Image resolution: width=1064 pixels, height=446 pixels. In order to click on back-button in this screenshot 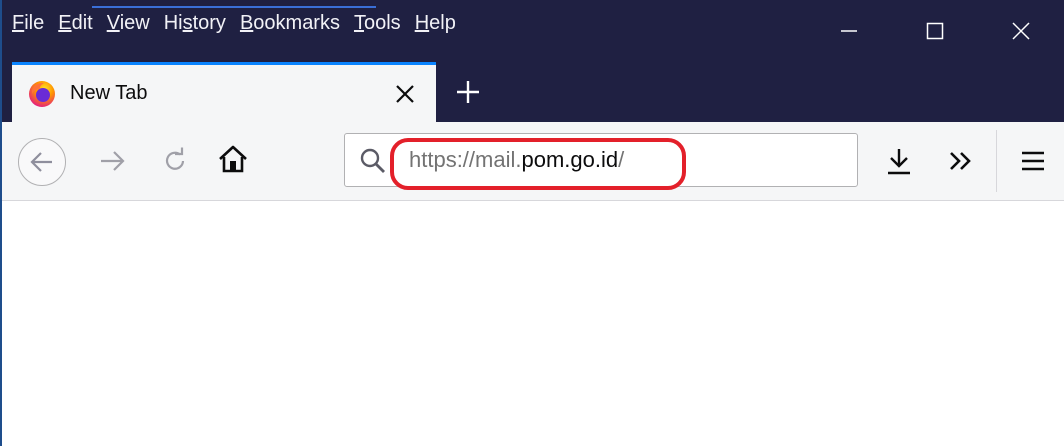, I will do `click(42, 162)`.